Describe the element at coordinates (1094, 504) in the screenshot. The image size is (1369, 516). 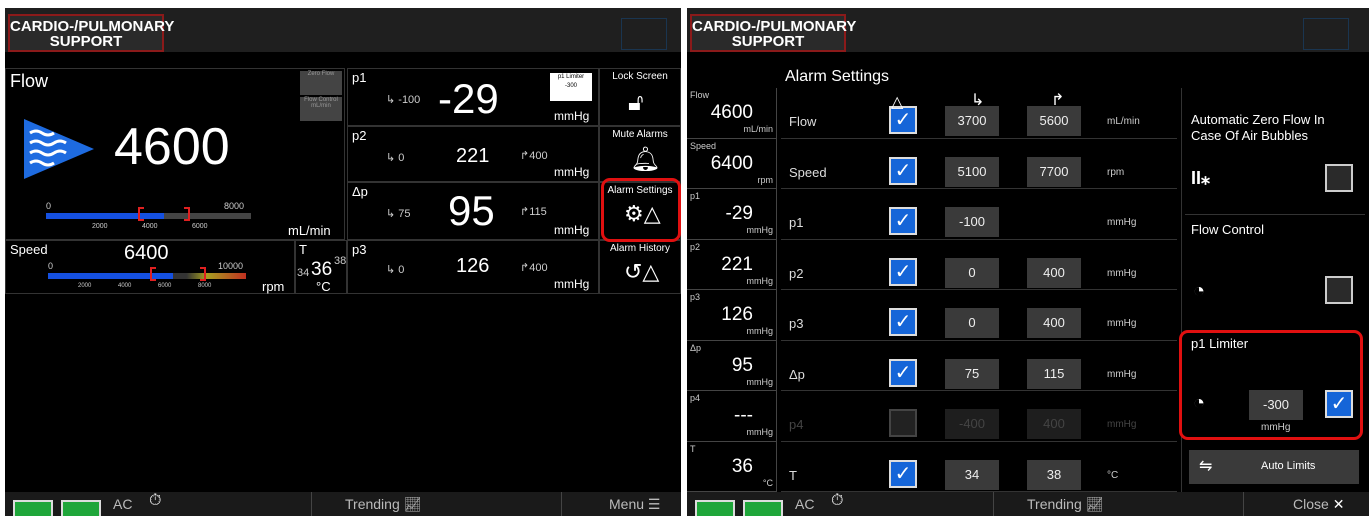
I see `chart-icon: 📈︎` at that location.